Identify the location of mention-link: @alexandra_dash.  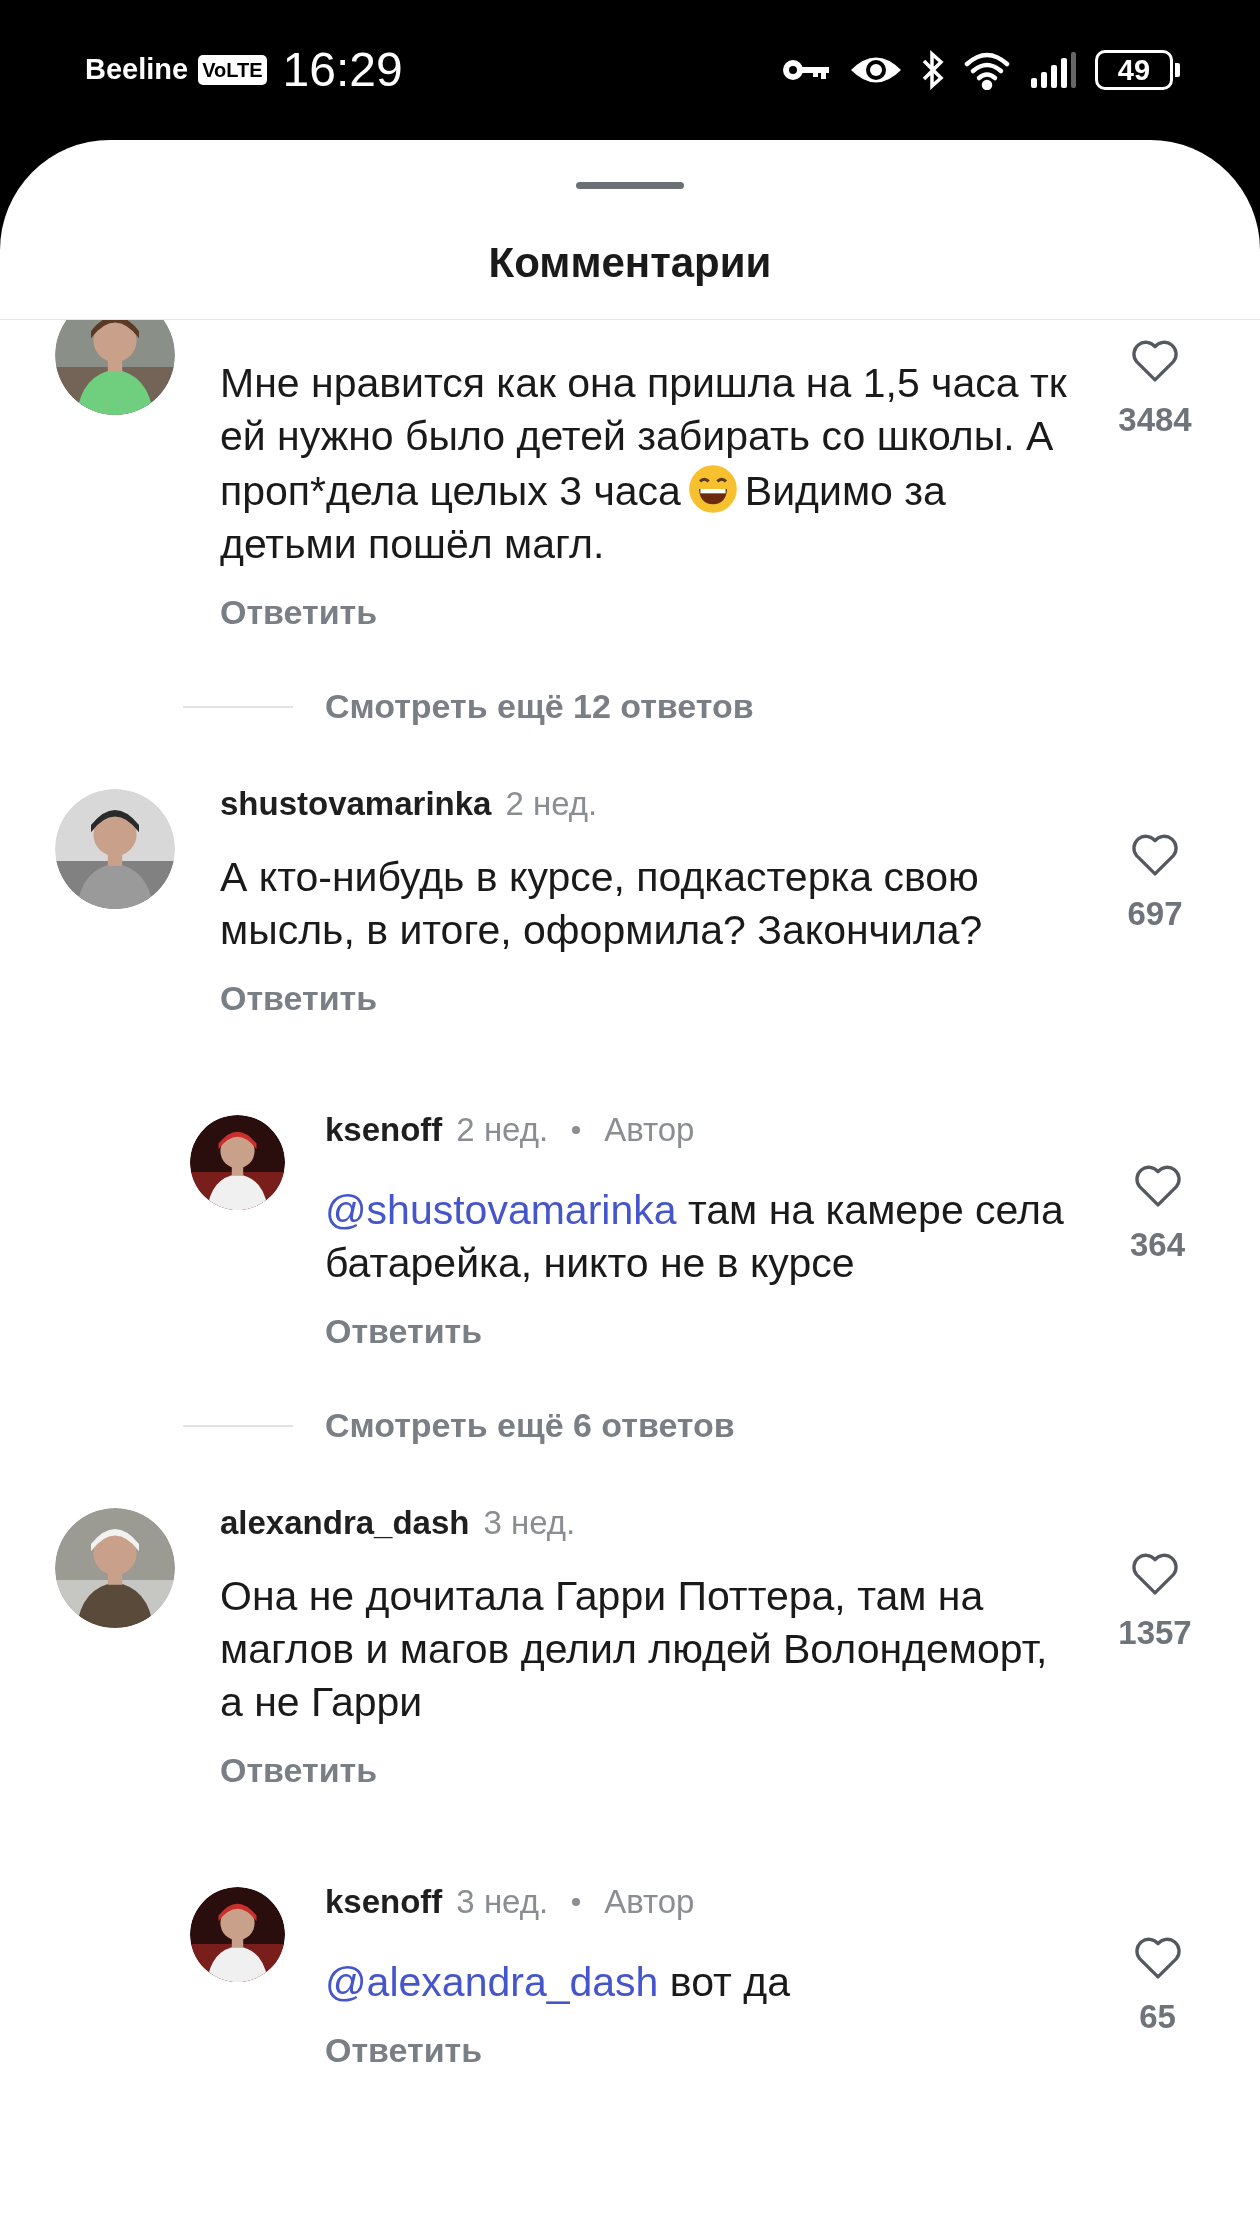
(492, 1982).